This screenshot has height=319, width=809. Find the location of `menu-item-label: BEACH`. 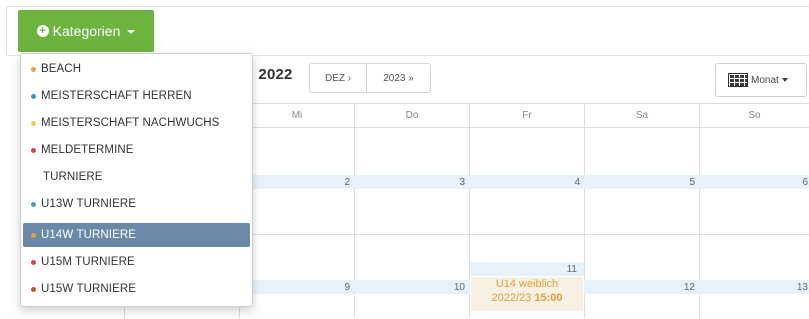

menu-item-label: BEACH is located at coordinates (61, 69).